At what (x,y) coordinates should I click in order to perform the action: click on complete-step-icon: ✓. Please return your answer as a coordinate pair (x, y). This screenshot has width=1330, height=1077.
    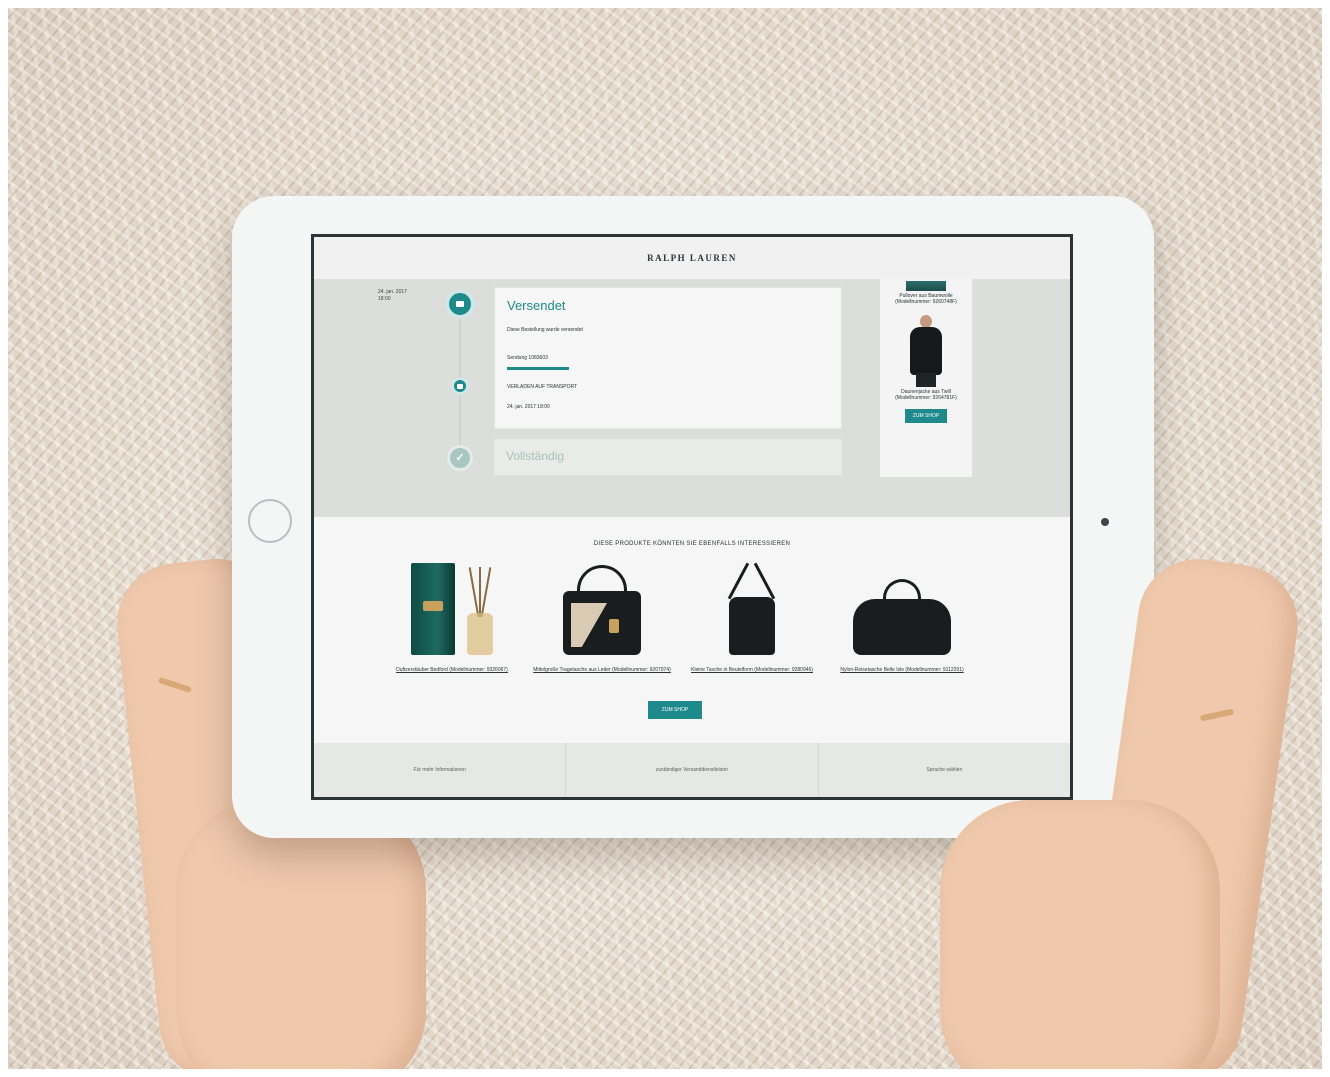
    Looking at the image, I should click on (460, 458).